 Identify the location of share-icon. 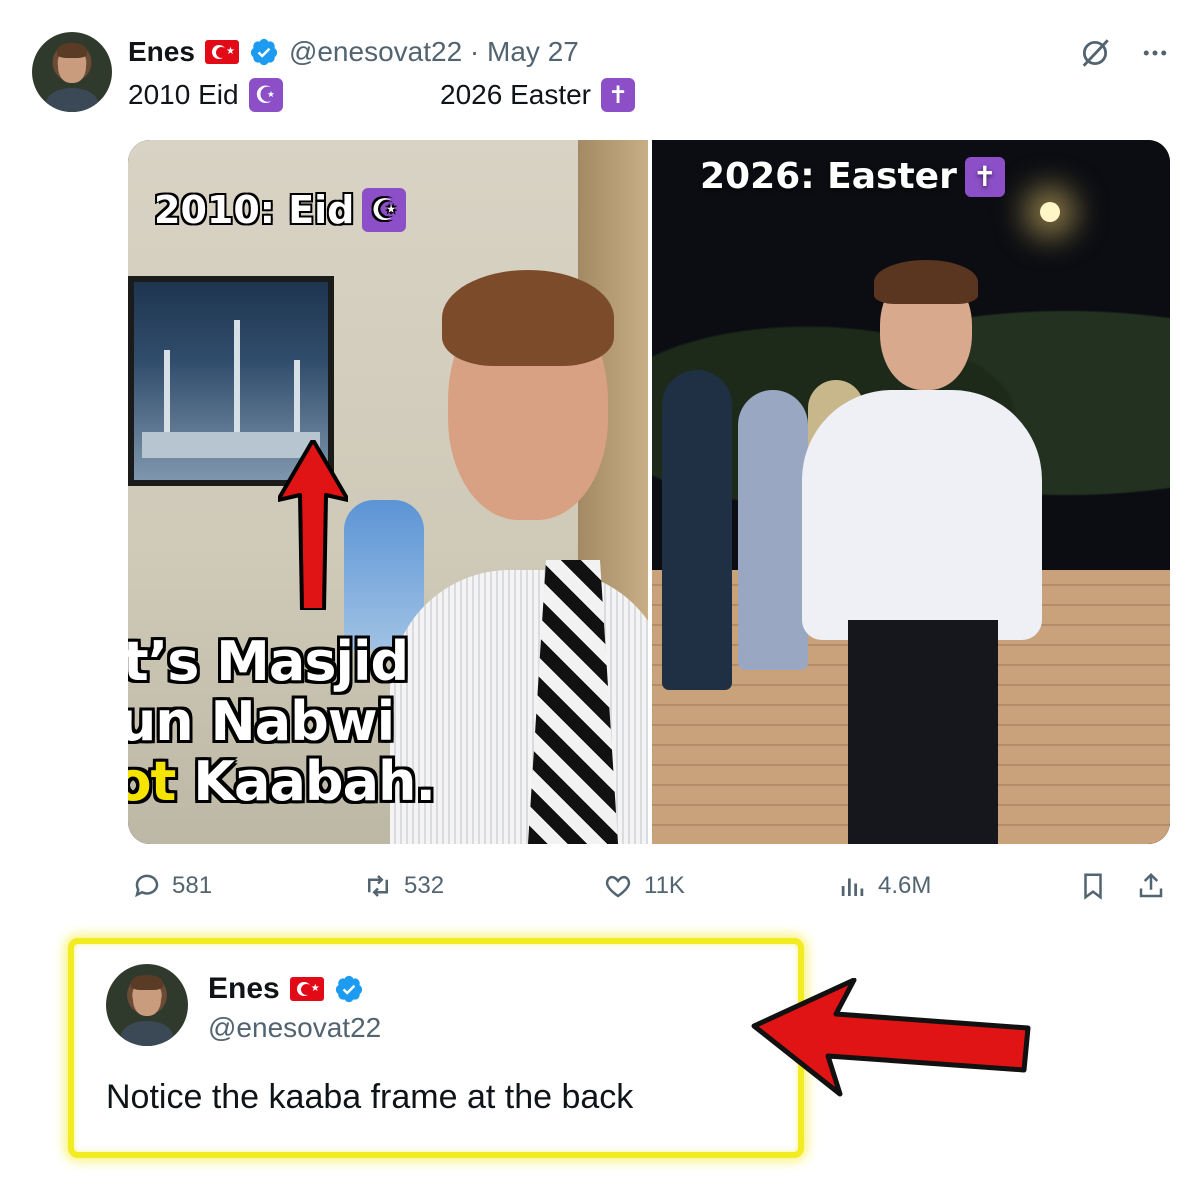
(1151, 885).